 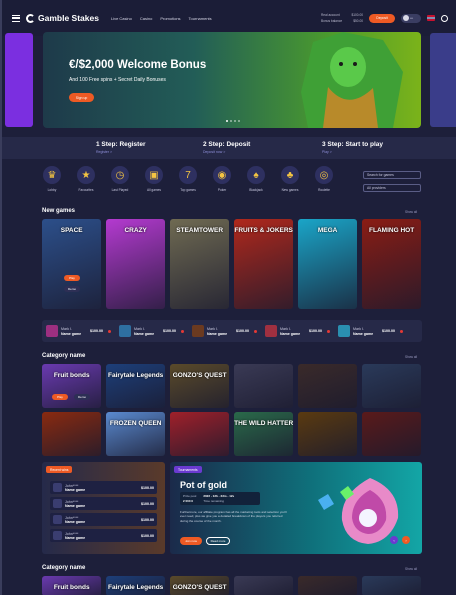 What do you see at coordinates (222, 190) in the screenshot?
I see `category-label: Poker` at bounding box center [222, 190].